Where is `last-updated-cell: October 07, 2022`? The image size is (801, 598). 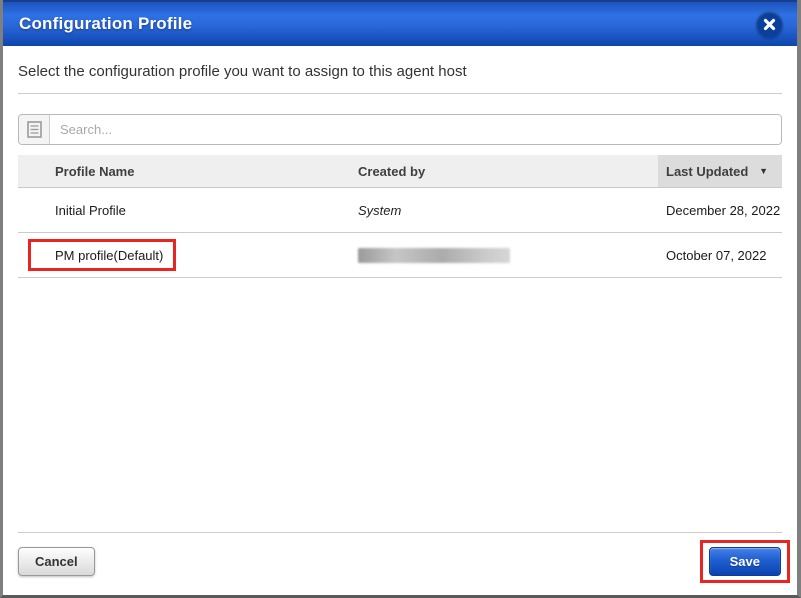
last-updated-cell: October 07, 2022 is located at coordinates (716, 255).